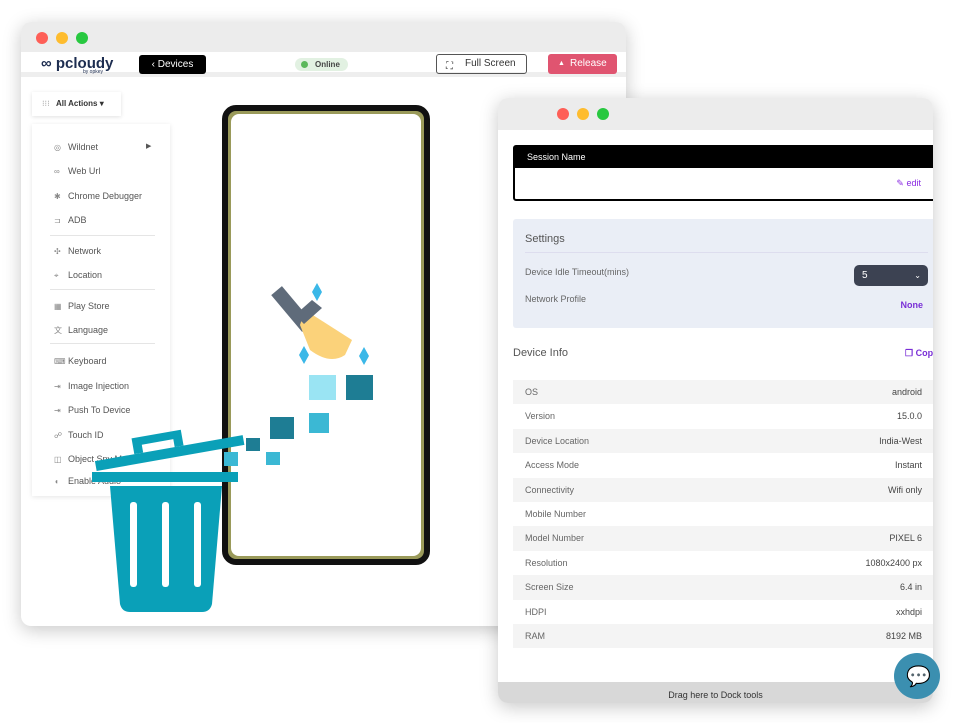 The height and width of the screenshot is (723, 953). What do you see at coordinates (577, 272) in the screenshot?
I see `idle-timeout-label: Device Idle Timeout(mins)` at bounding box center [577, 272].